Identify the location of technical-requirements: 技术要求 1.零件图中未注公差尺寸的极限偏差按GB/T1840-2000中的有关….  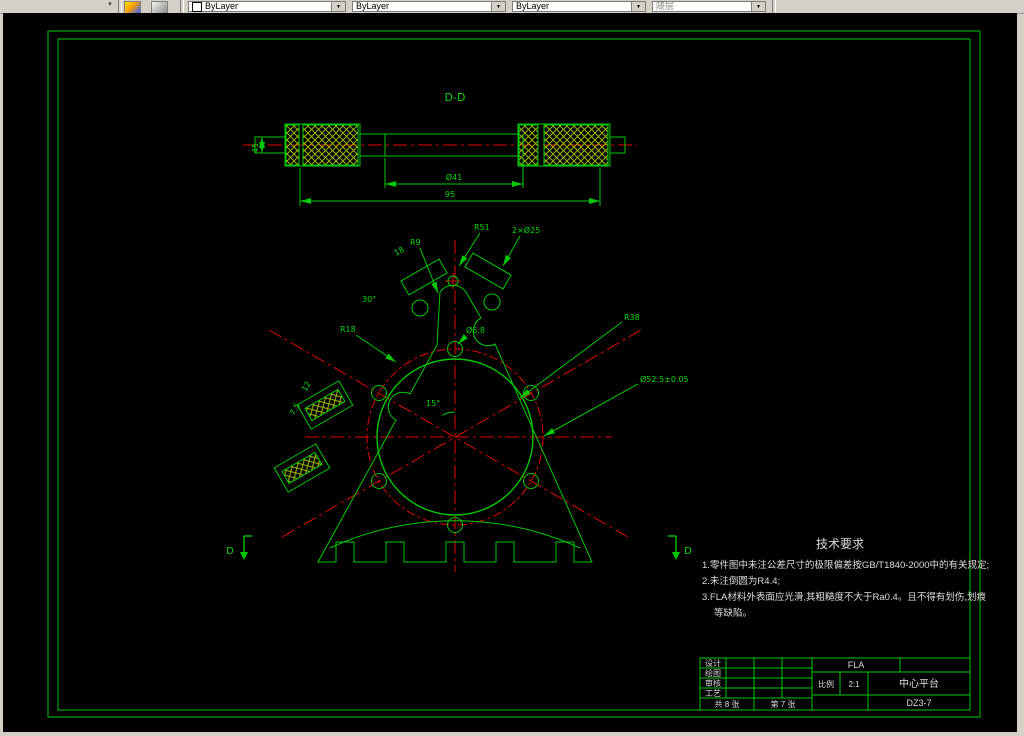
(845, 578).